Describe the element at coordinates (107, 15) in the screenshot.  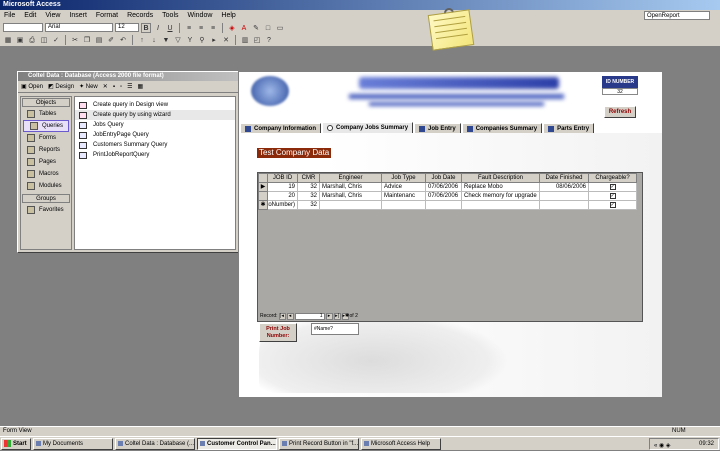
I see `menu-format: Format` at that location.